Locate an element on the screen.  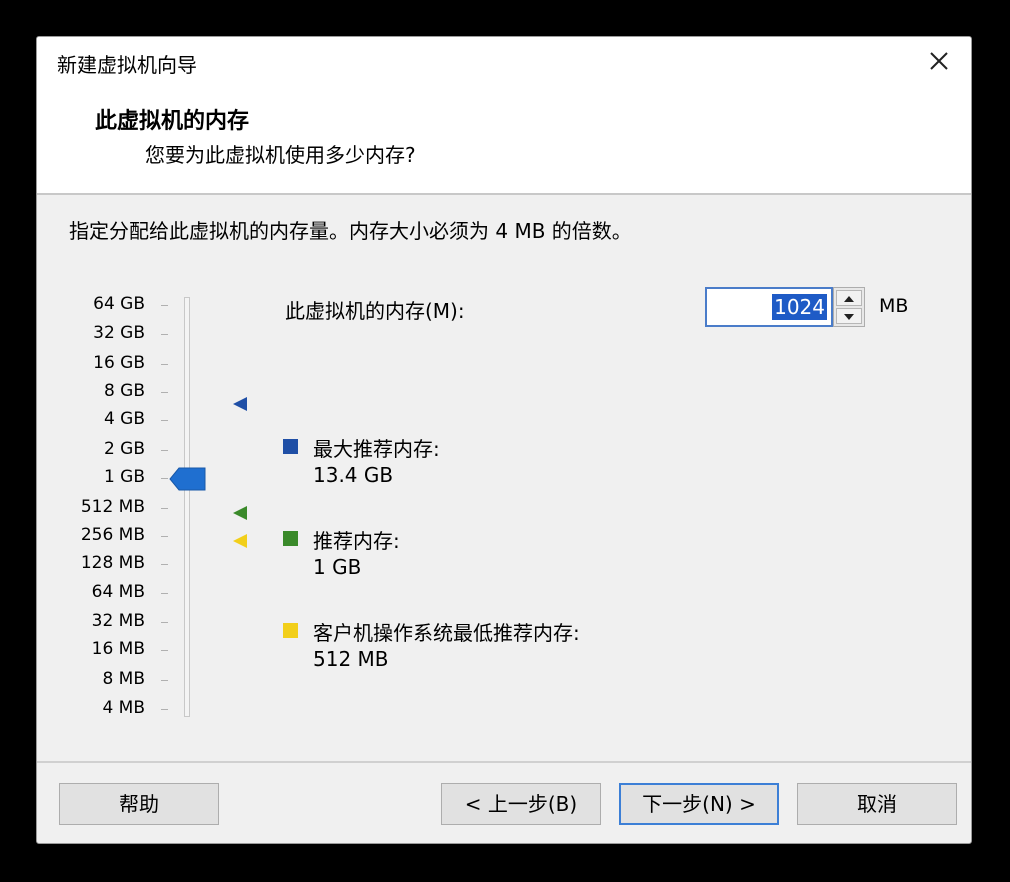
min-recommended-title: 客户机操作系统最低推荐内存: is located at coordinates (446, 633).